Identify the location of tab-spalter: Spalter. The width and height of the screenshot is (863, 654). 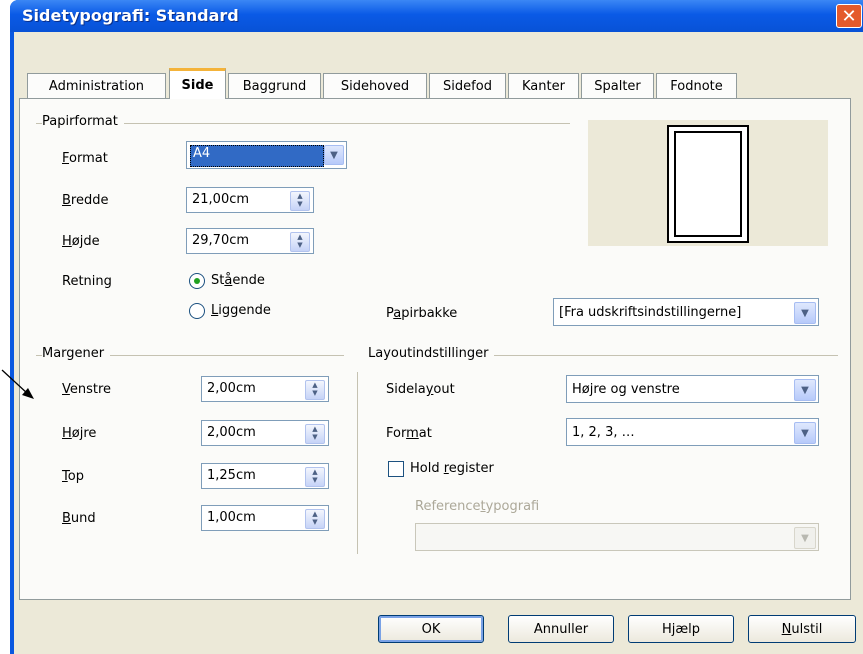
(617, 85).